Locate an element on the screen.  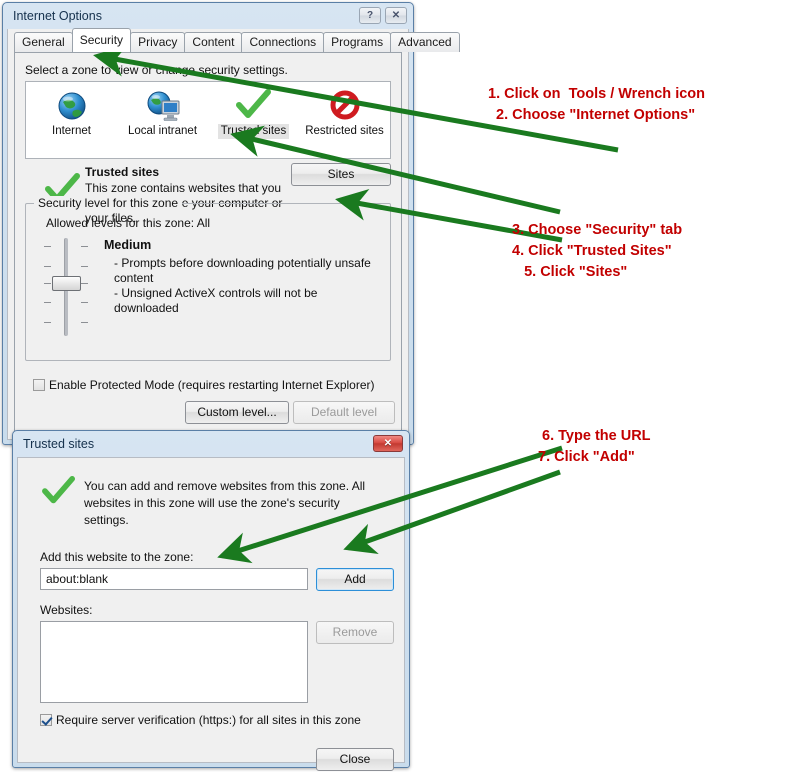
red-no-entry-icon is located at coordinates (344, 106).